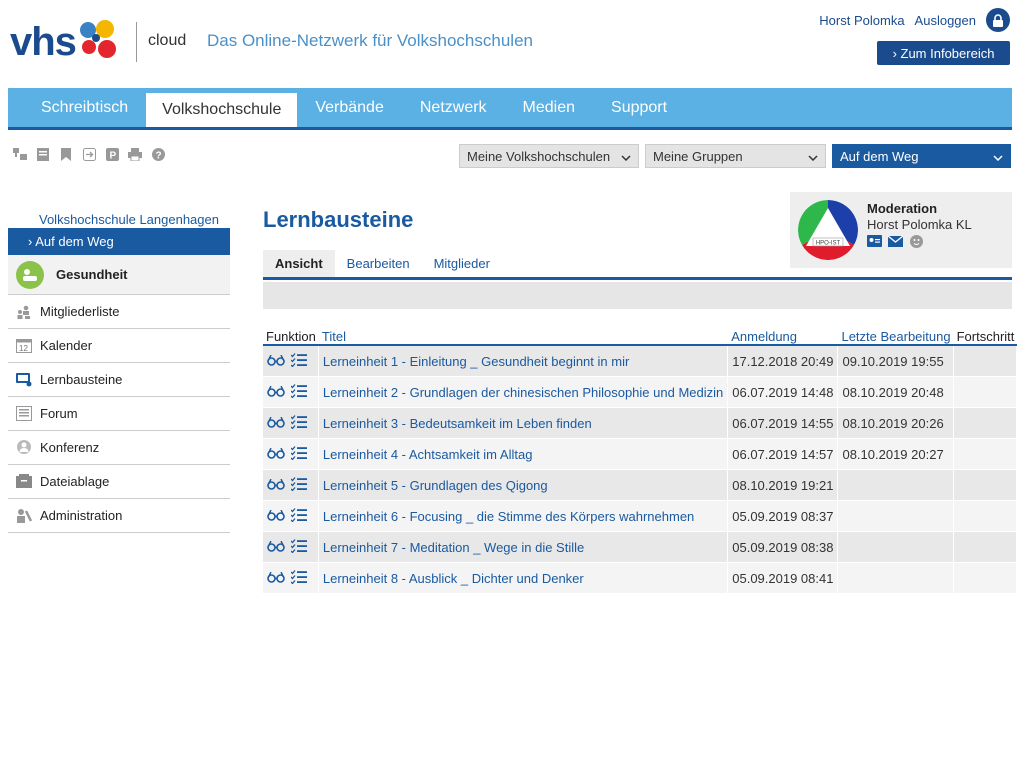 This screenshot has height=768, width=1024. I want to click on groups-select: Meine Gruppen, so click(735, 156).